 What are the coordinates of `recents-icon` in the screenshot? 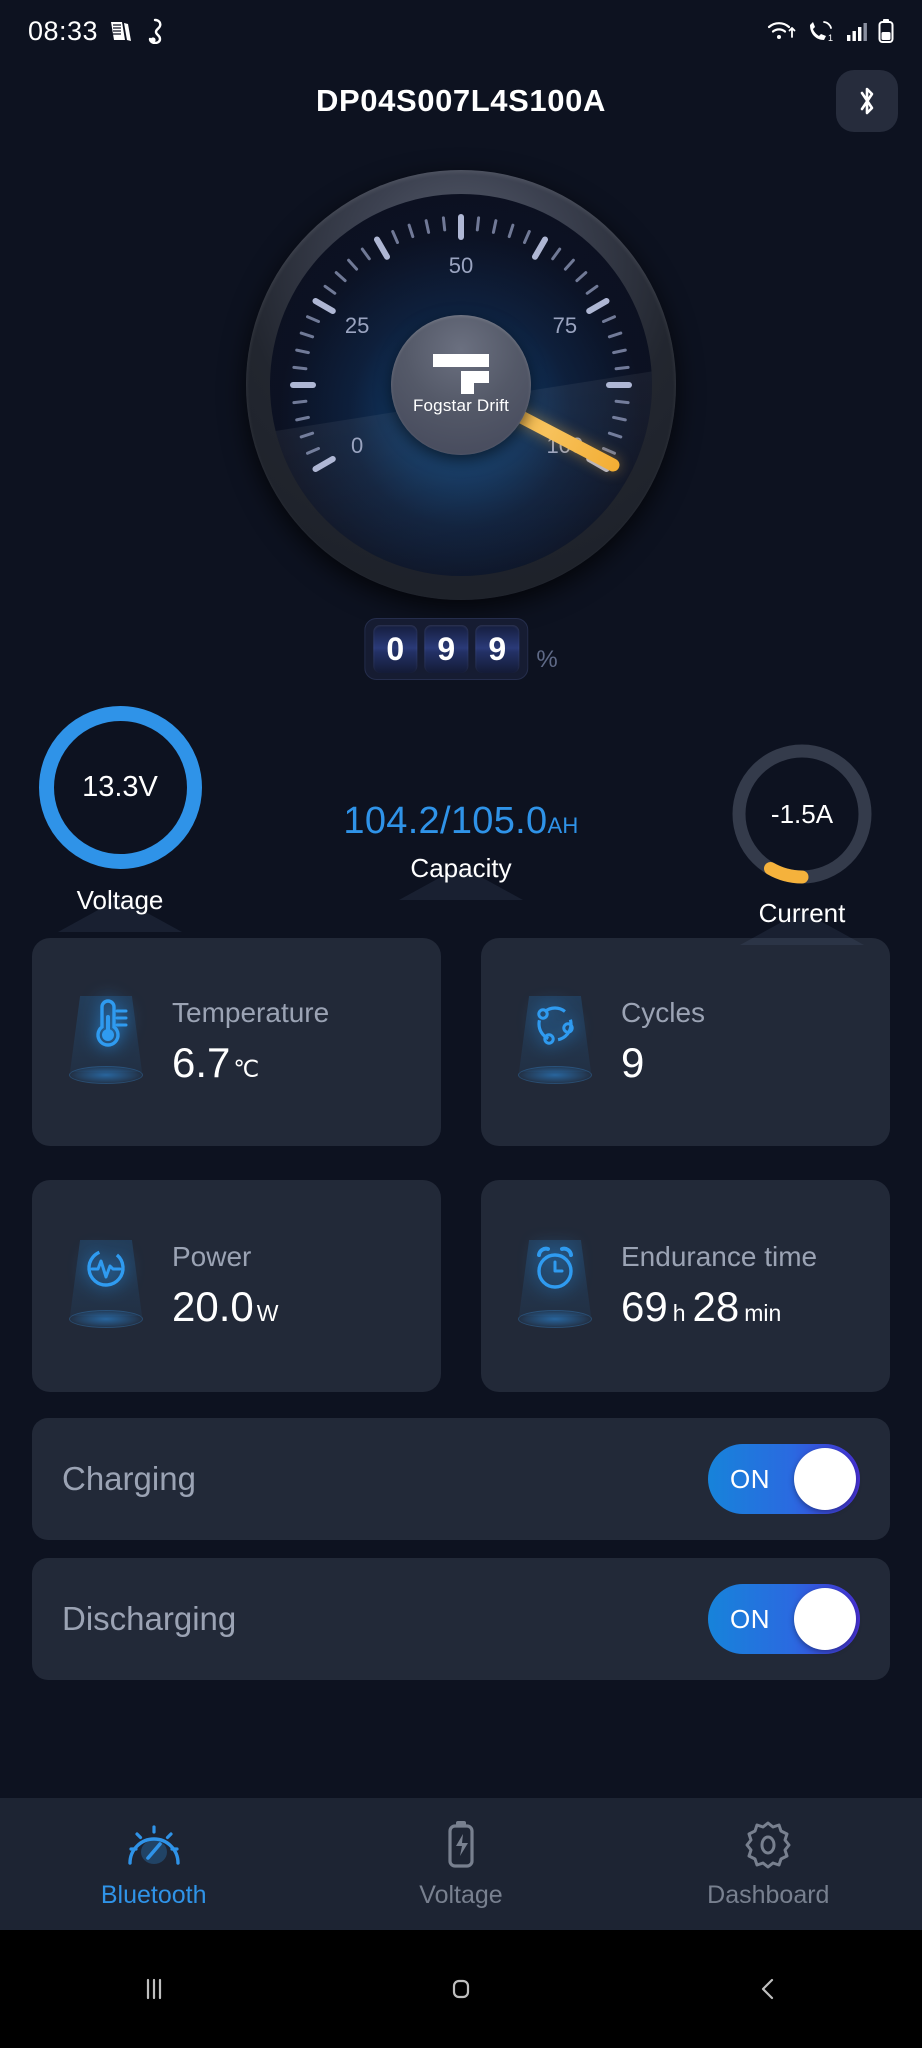 It's located at (153, 1989).